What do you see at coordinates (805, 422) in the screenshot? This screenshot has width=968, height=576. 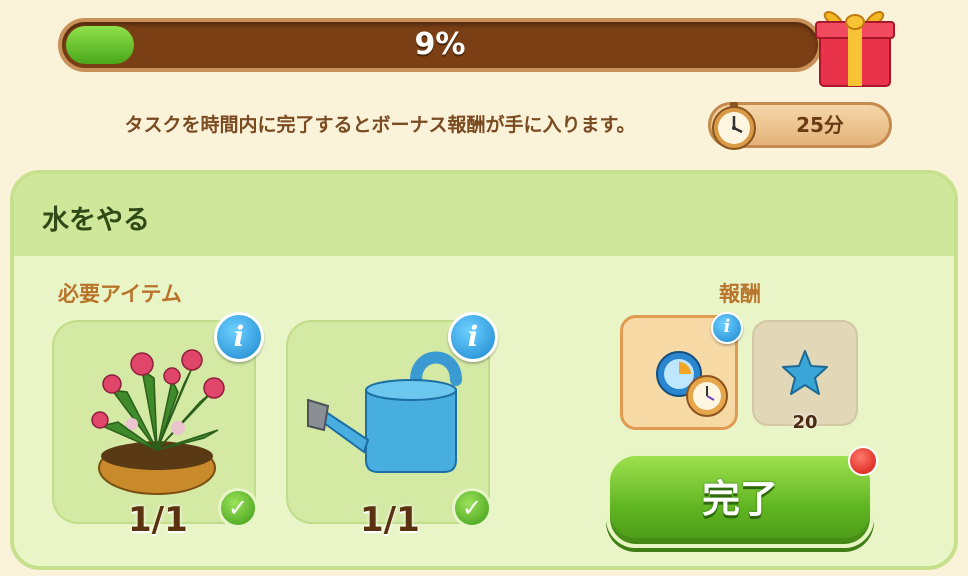 I see `reward-star-value: 20` at bounding box center [805, 422].